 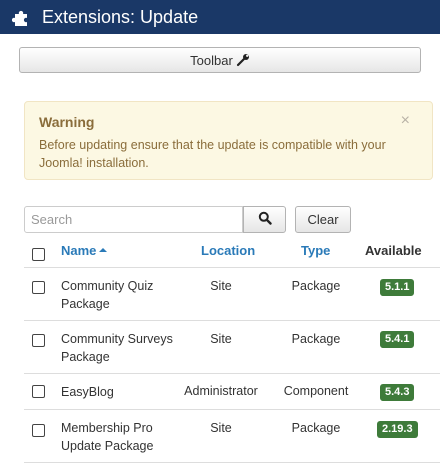 I want to click on alert-title: Warning, so click(x=67, y=122).